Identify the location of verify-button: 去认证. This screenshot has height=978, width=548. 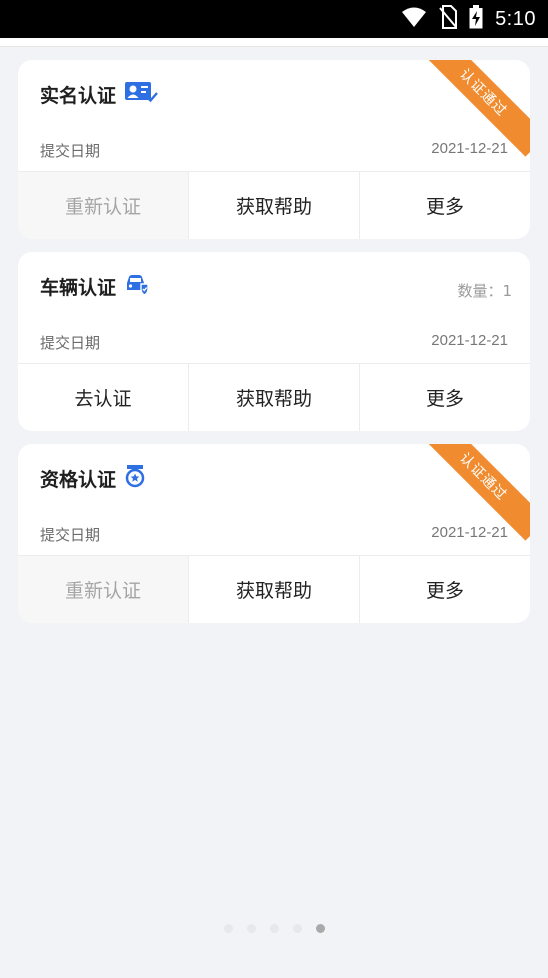
(103, 397).